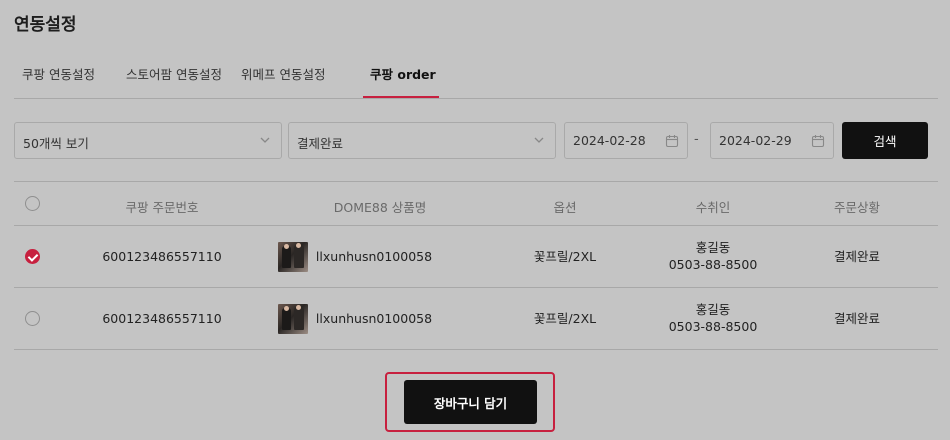 The height and width of the screenshot is (440, 950). I want to click on tab-wemakeprice-settings: 위메프 연동설정, so click(283, 73).